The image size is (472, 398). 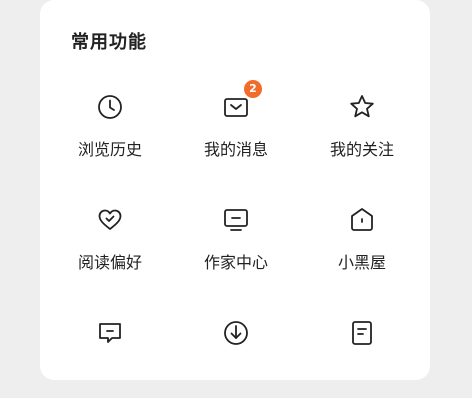 What do you see at coordinates (361, 149) in the screenshot?
I see `grid-item-label: 我的关注` at bounding box center [361, 149].